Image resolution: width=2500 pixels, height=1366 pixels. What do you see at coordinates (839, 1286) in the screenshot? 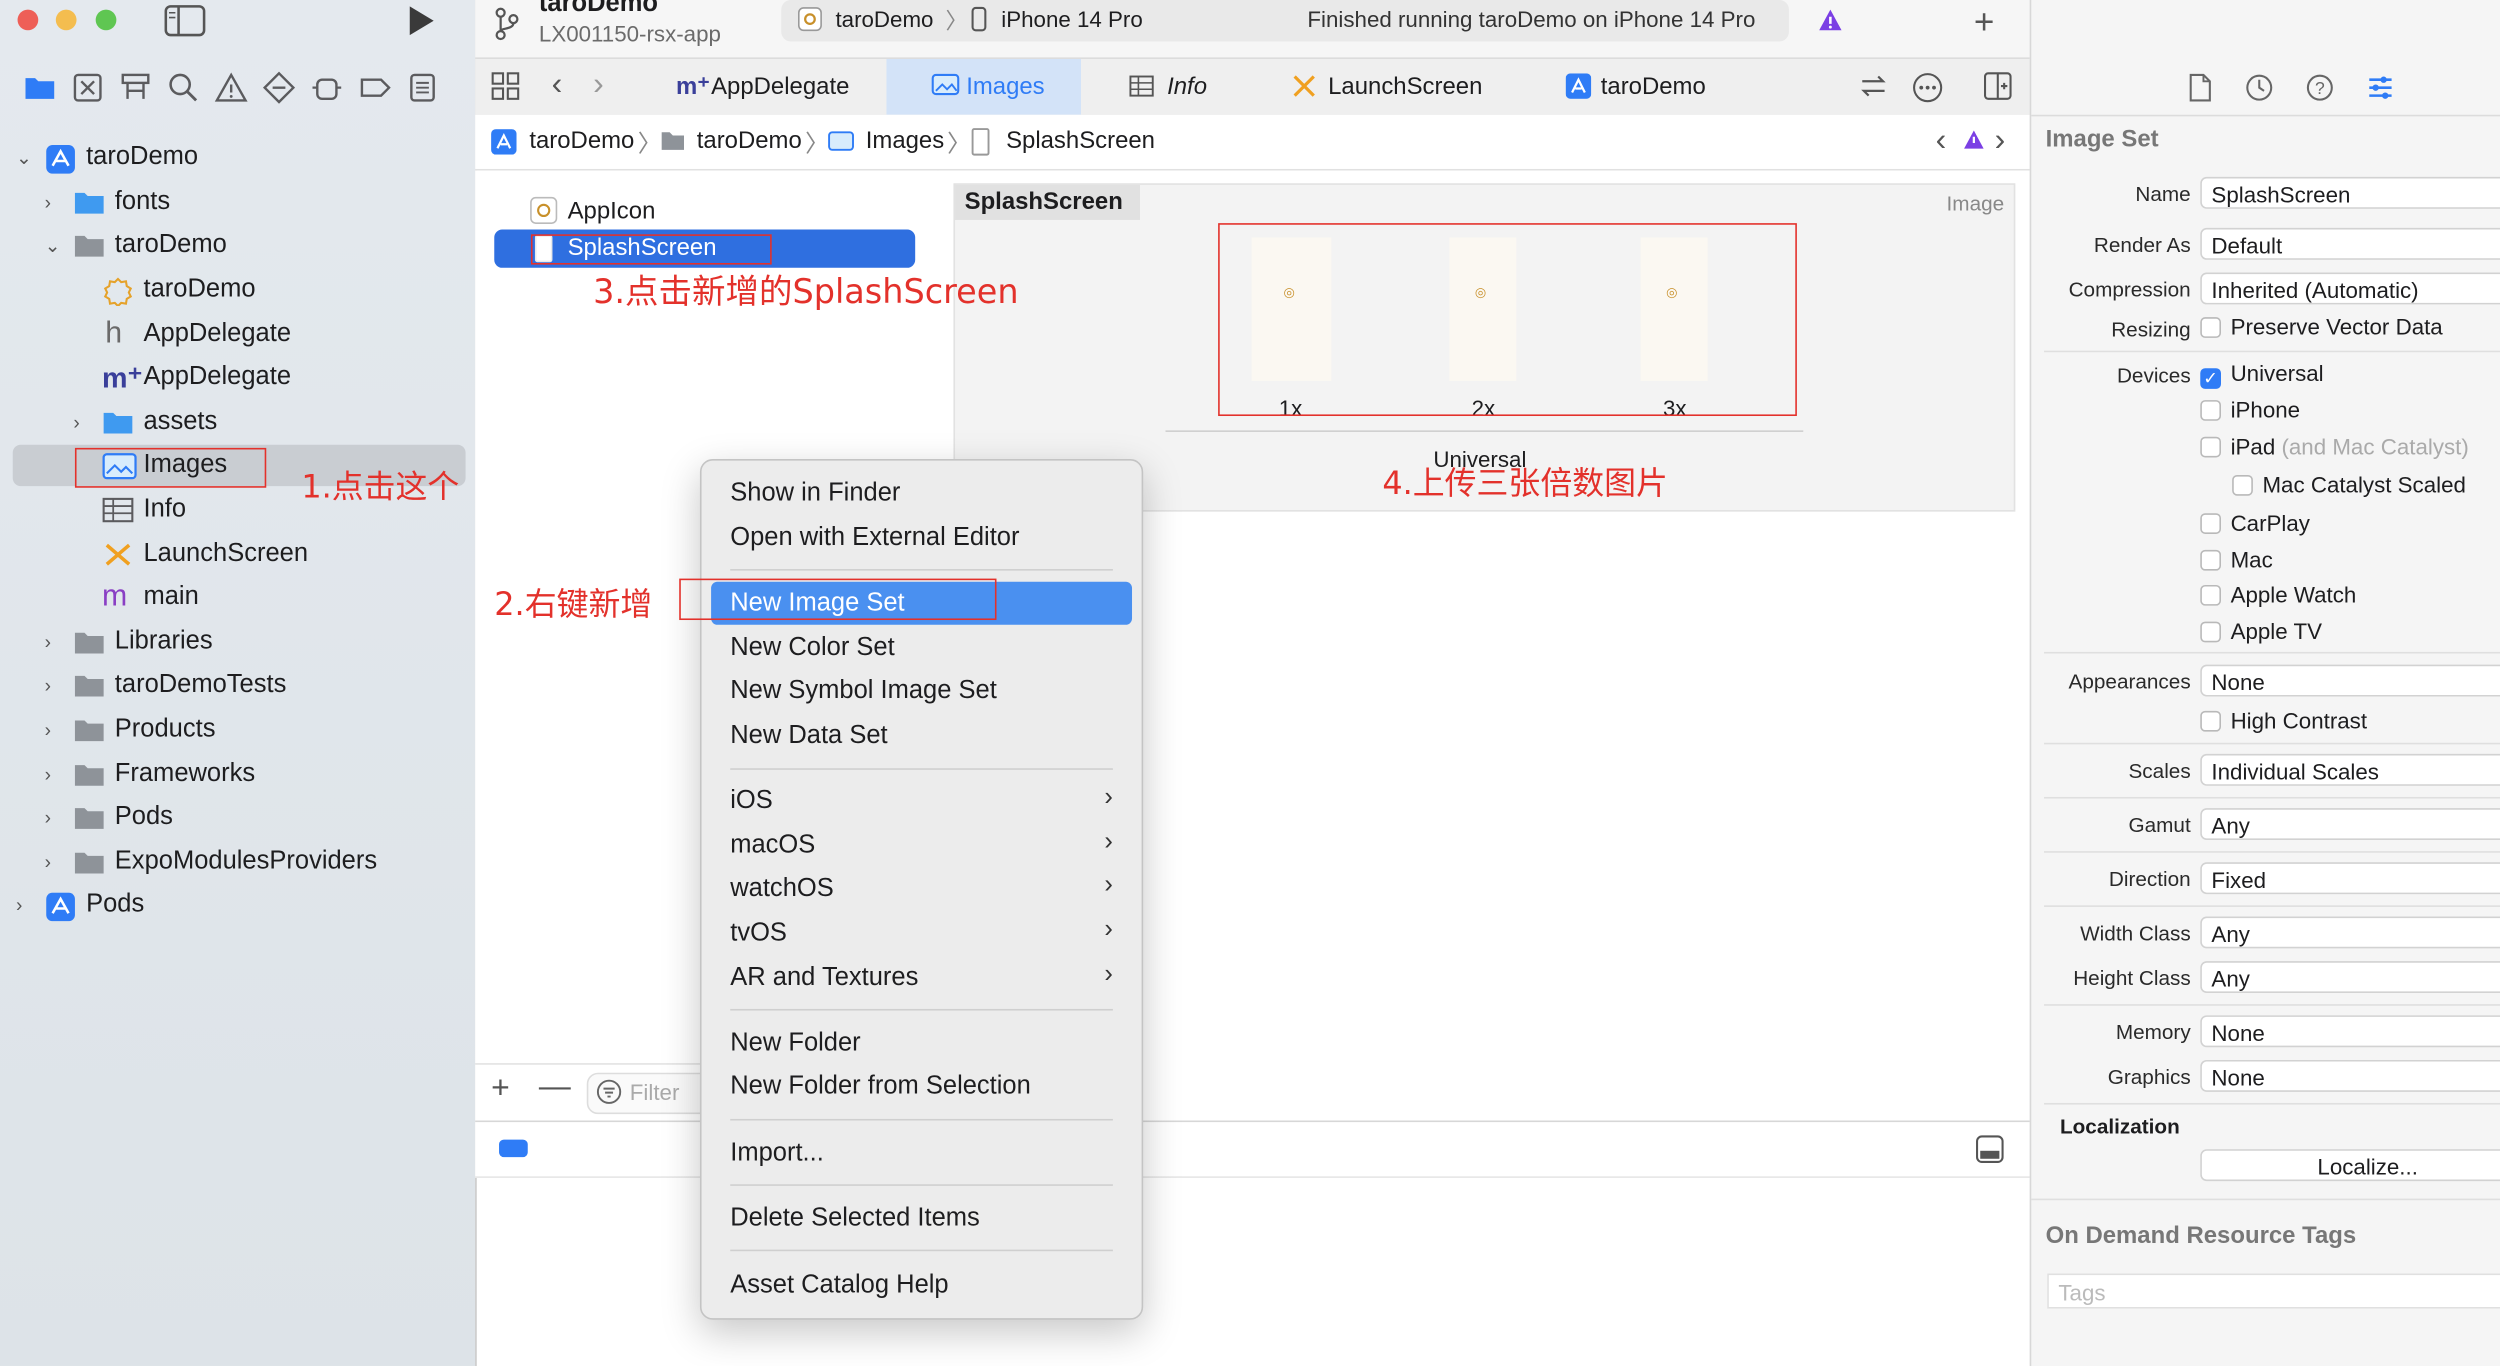
I see `menu-item-asset-catalog-help: Asset Catalog Help` at bounding box center [839, 1286].